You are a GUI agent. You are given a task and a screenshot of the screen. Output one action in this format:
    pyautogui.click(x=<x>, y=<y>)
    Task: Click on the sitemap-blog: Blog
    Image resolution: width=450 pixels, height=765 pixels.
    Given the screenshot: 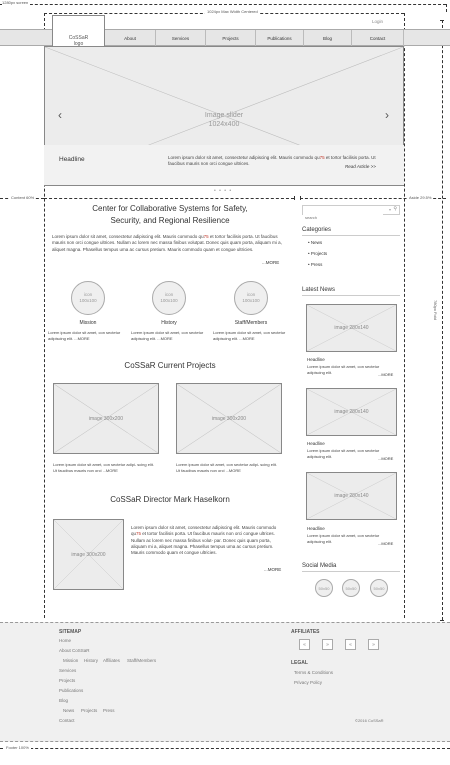 What is the action you would take?
    pyautogui.click(x=63, y=700)
    